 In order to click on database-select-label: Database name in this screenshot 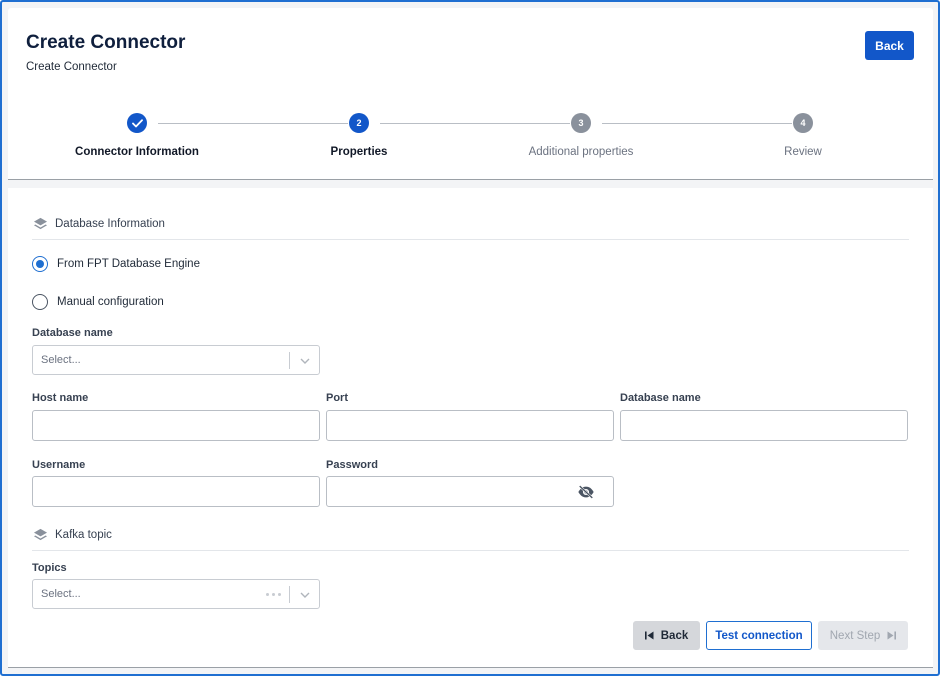, I will do `click(72, 333)`.